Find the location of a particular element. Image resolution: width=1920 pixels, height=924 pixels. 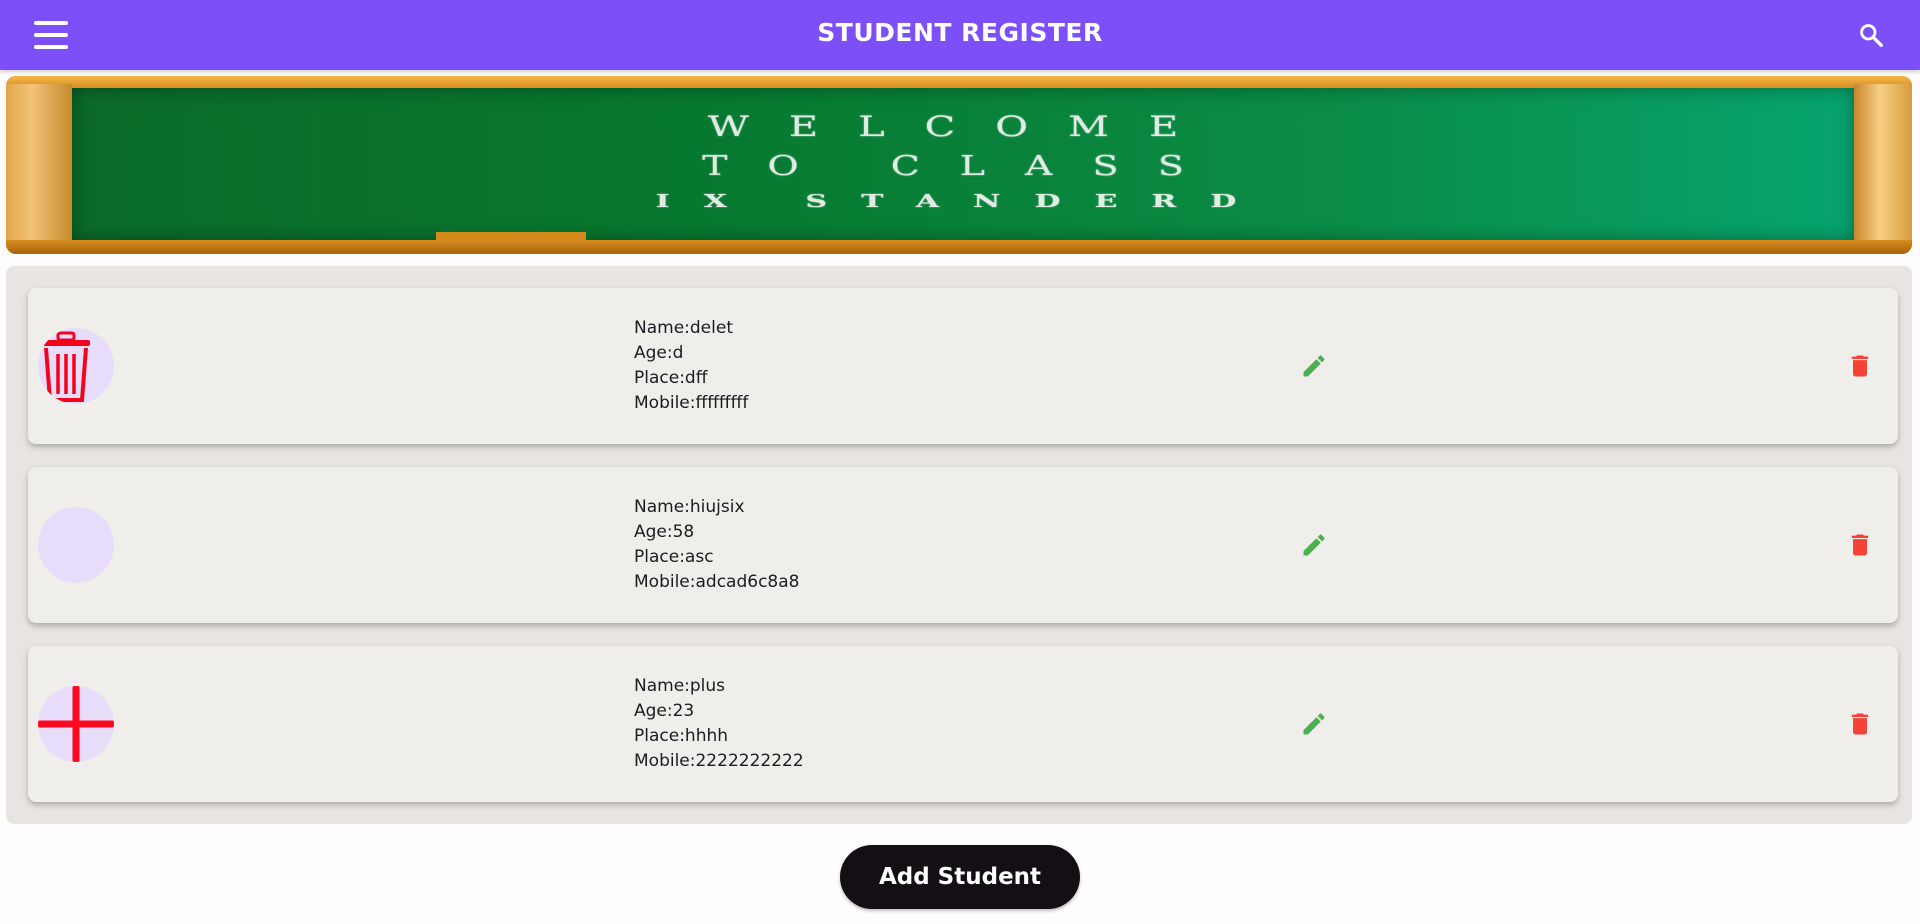

banner-line-3: IX STANDERD is located at coordinates (963, 201).